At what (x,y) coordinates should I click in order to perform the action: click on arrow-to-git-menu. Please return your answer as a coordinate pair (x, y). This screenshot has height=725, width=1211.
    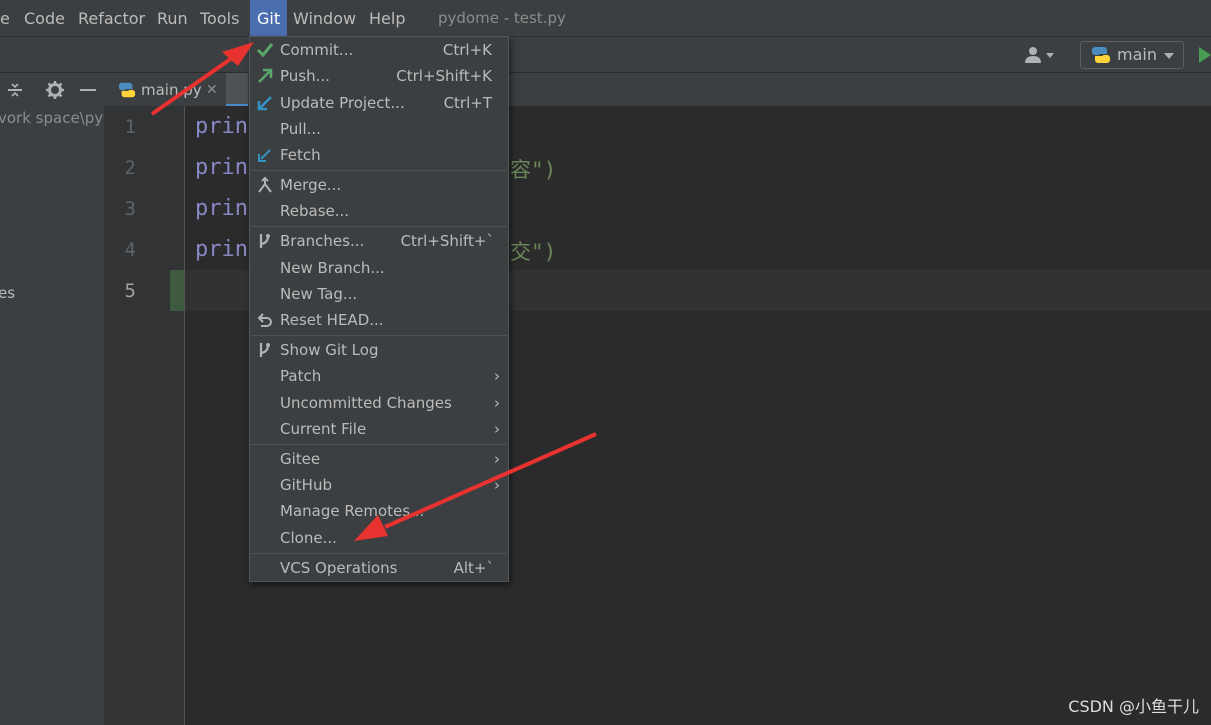
    Looking at the image, I should click on (202, 79).